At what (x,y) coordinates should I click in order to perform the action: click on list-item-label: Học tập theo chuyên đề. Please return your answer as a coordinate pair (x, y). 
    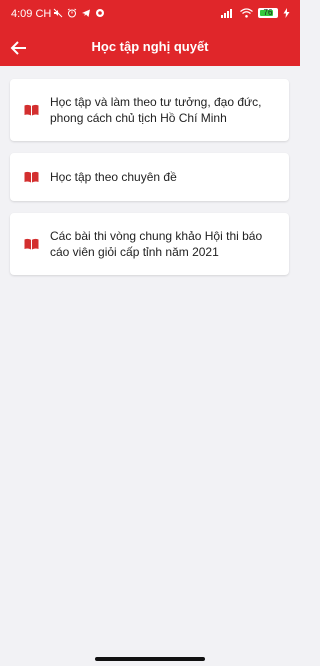
    Looking at the image, I should click on (113, 177).